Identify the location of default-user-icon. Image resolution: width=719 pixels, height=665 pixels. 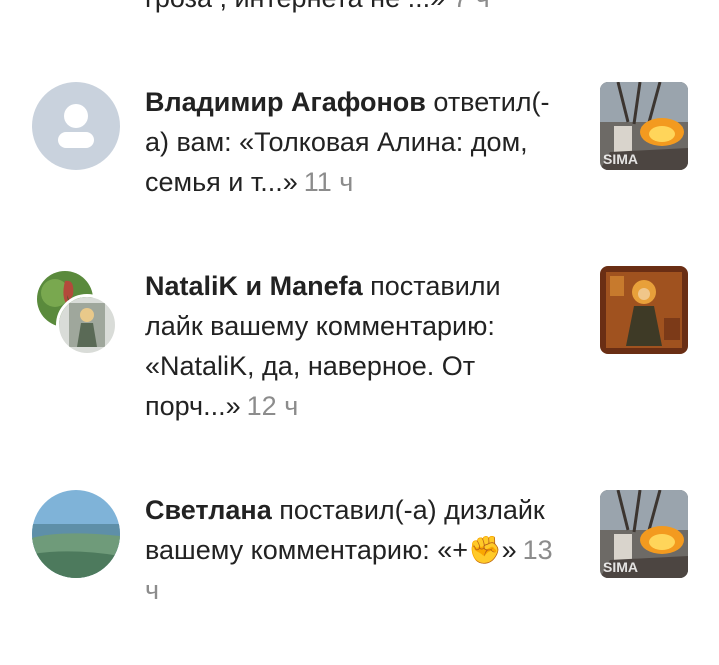
(76, 126).